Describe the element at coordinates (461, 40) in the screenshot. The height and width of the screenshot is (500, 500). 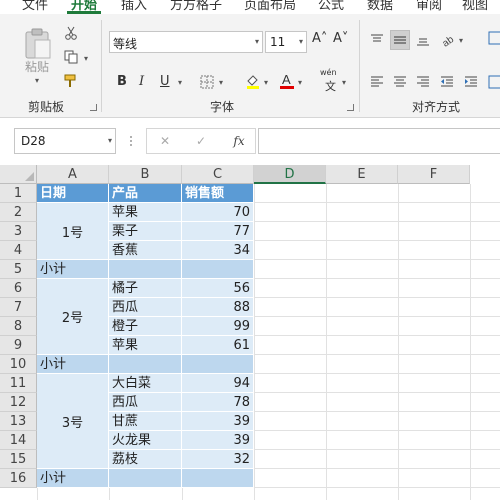
I see `orientation-dropdown-icon: ▾` at that location.